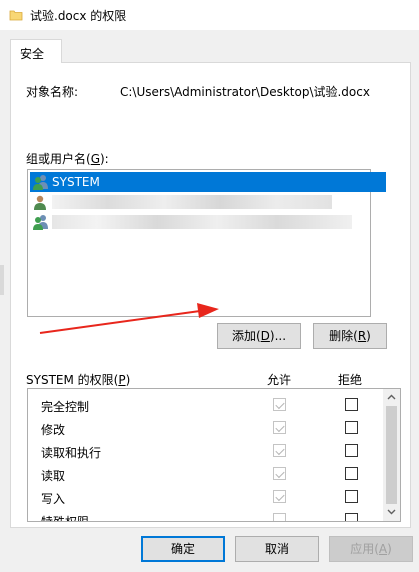  Describe the element at coordinates (128, 380) in the screenshot. I see `permissions-label-suffix: )` at that location.